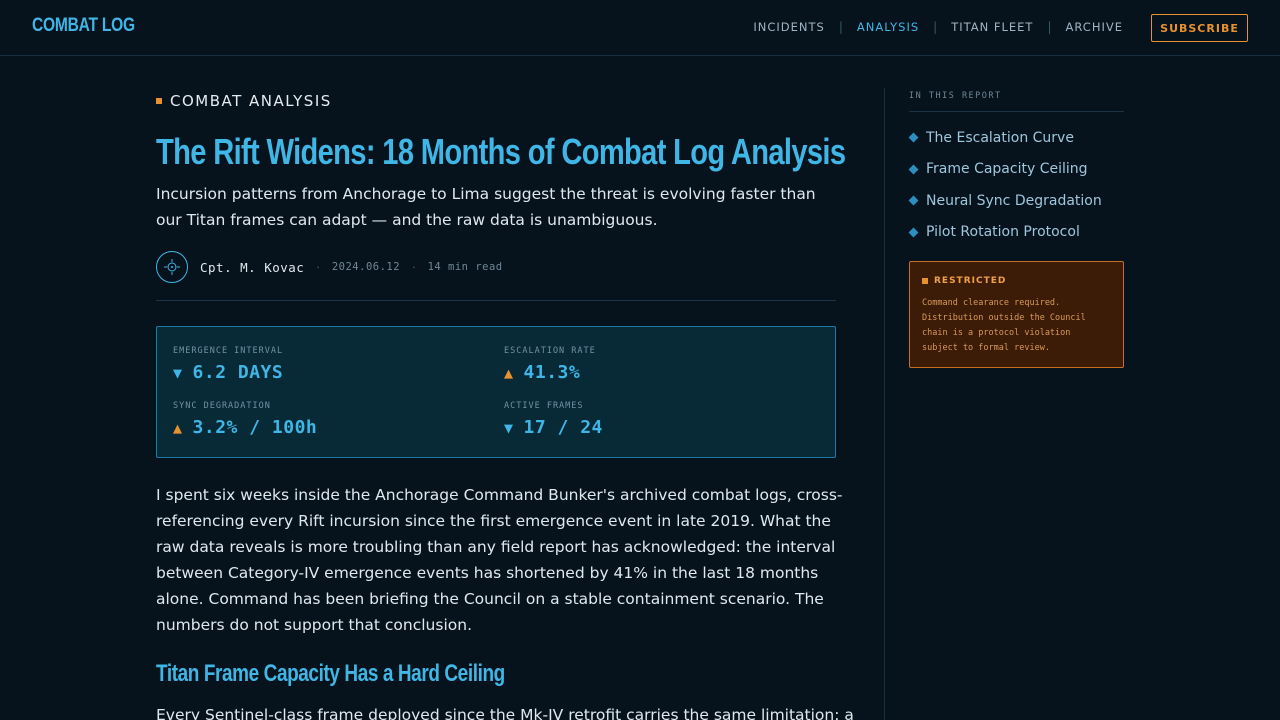  Describe the element at coordinates (330, 673) in the screenshot. I see `section-heading: Titan Frame Capacity Has a Hard Ceiling` at that location.